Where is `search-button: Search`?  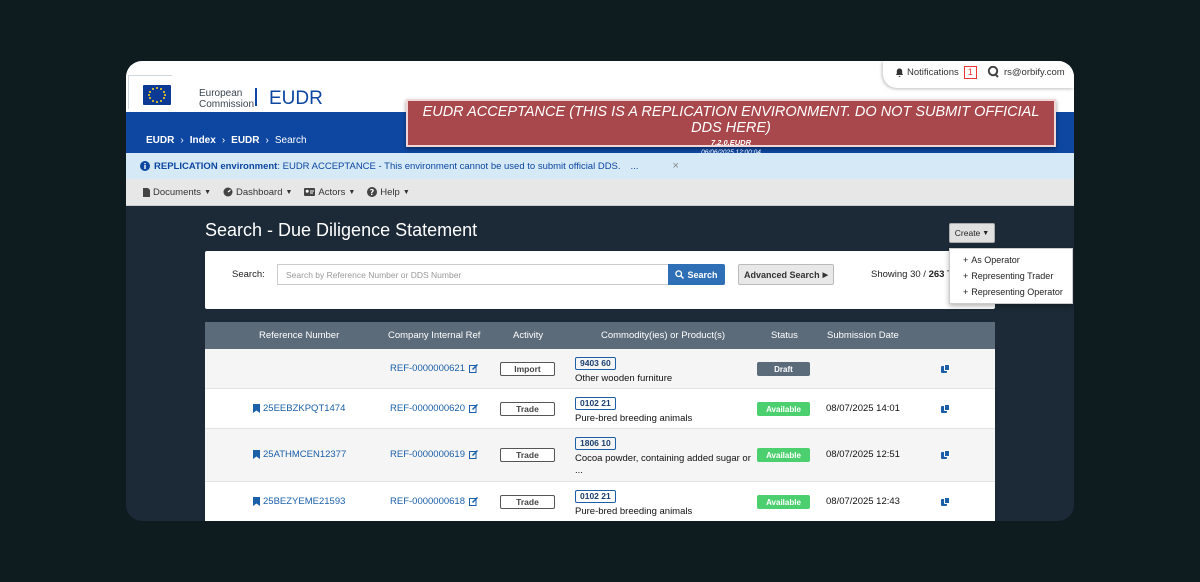
search-button: Search is located at coordinates (696, 274).